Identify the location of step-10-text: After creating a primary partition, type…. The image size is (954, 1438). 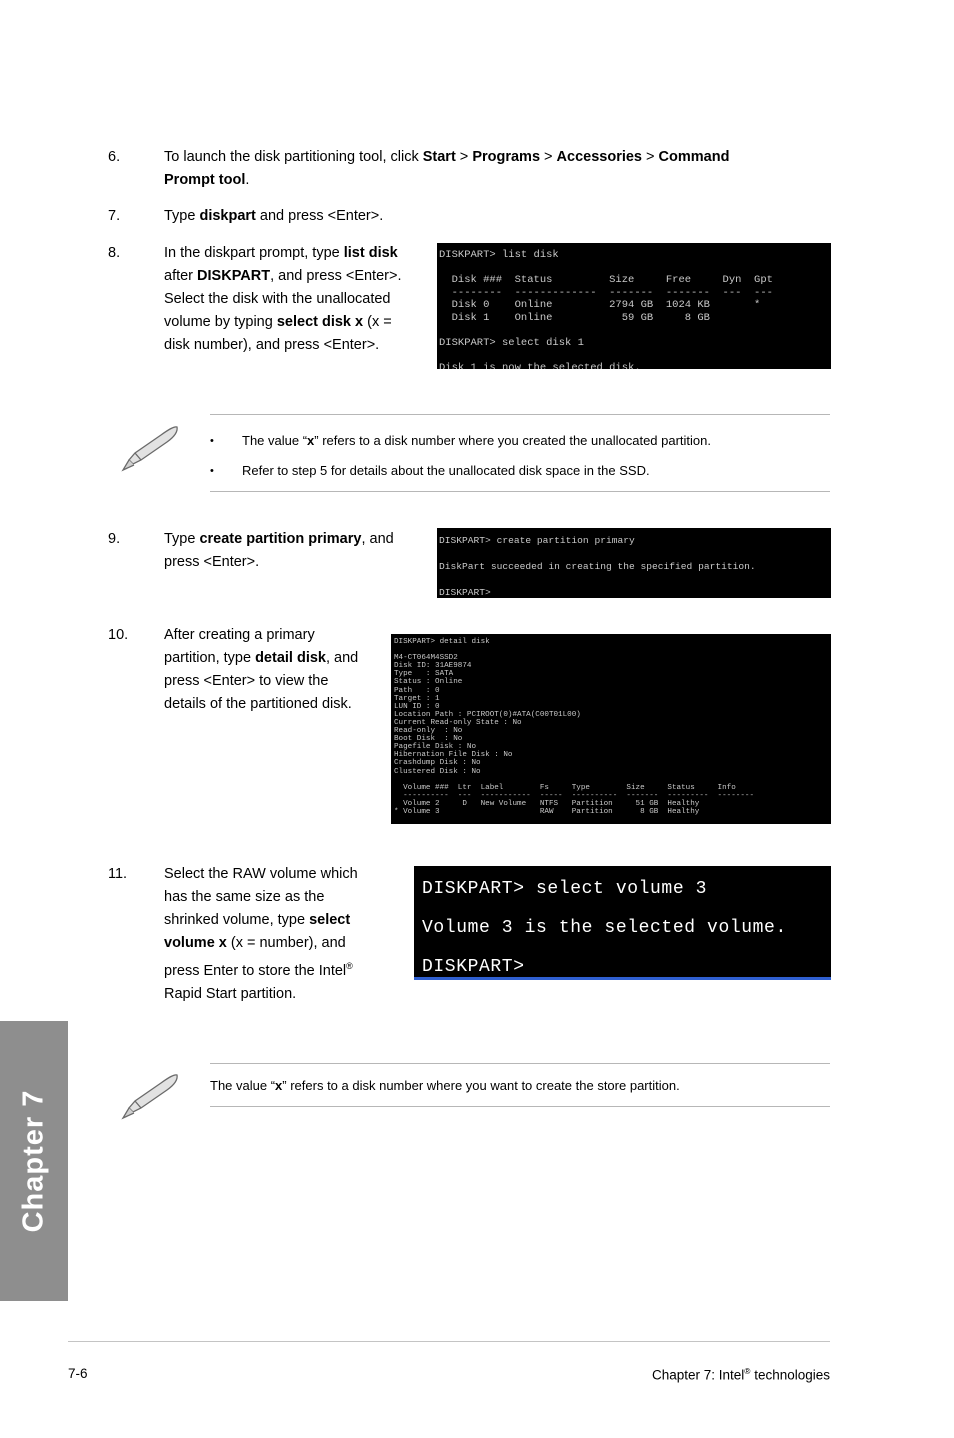
(261, 669).